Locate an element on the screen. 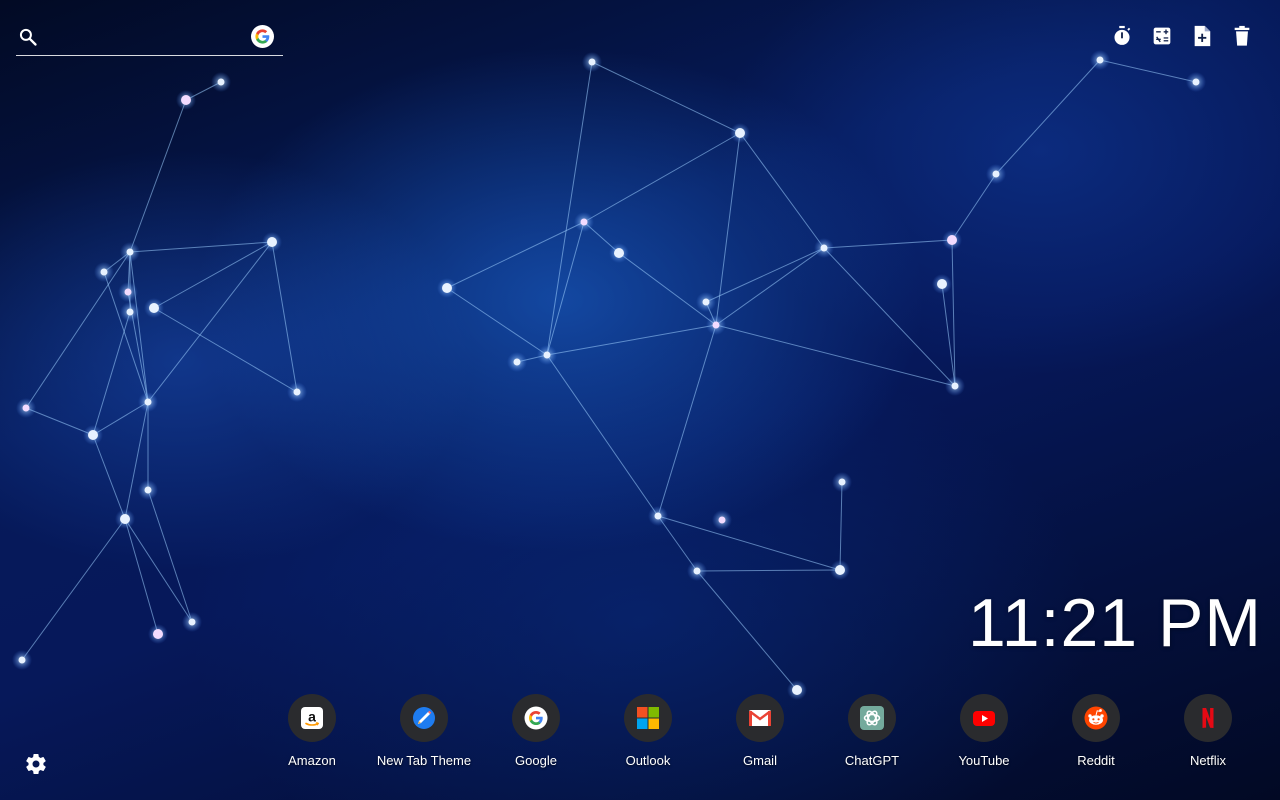  youtube-icon is located at coordinates (984, 718).